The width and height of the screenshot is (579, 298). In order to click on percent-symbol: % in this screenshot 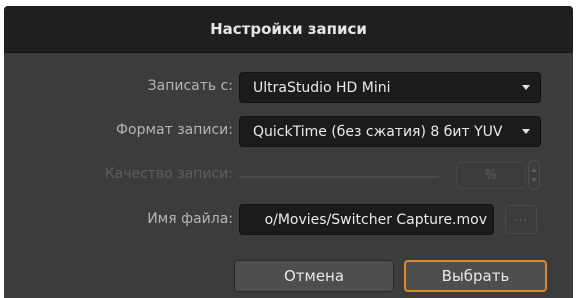, I will do `click(491, 175)`.